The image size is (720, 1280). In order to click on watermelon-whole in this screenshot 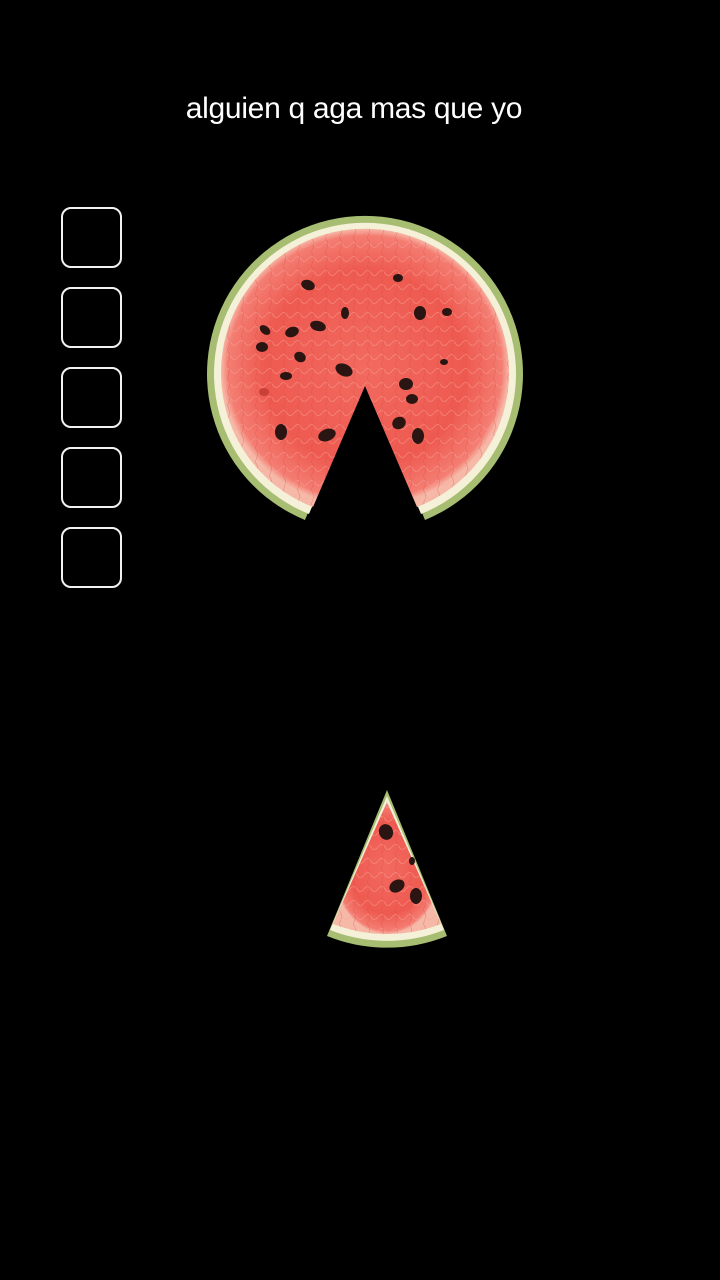, I will do `click(364, 368)`.